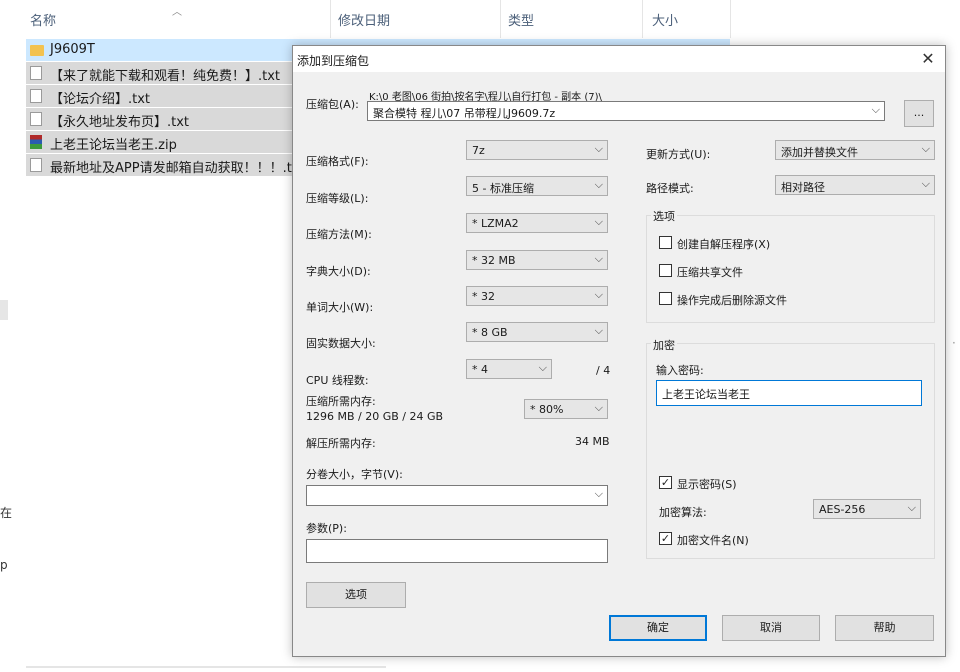 The width and height of the screenshot is (960, 672). Describe the element at coordinates (494, 260) in the screenshot. I see `dictionary-value: * 32 MB` at that location.